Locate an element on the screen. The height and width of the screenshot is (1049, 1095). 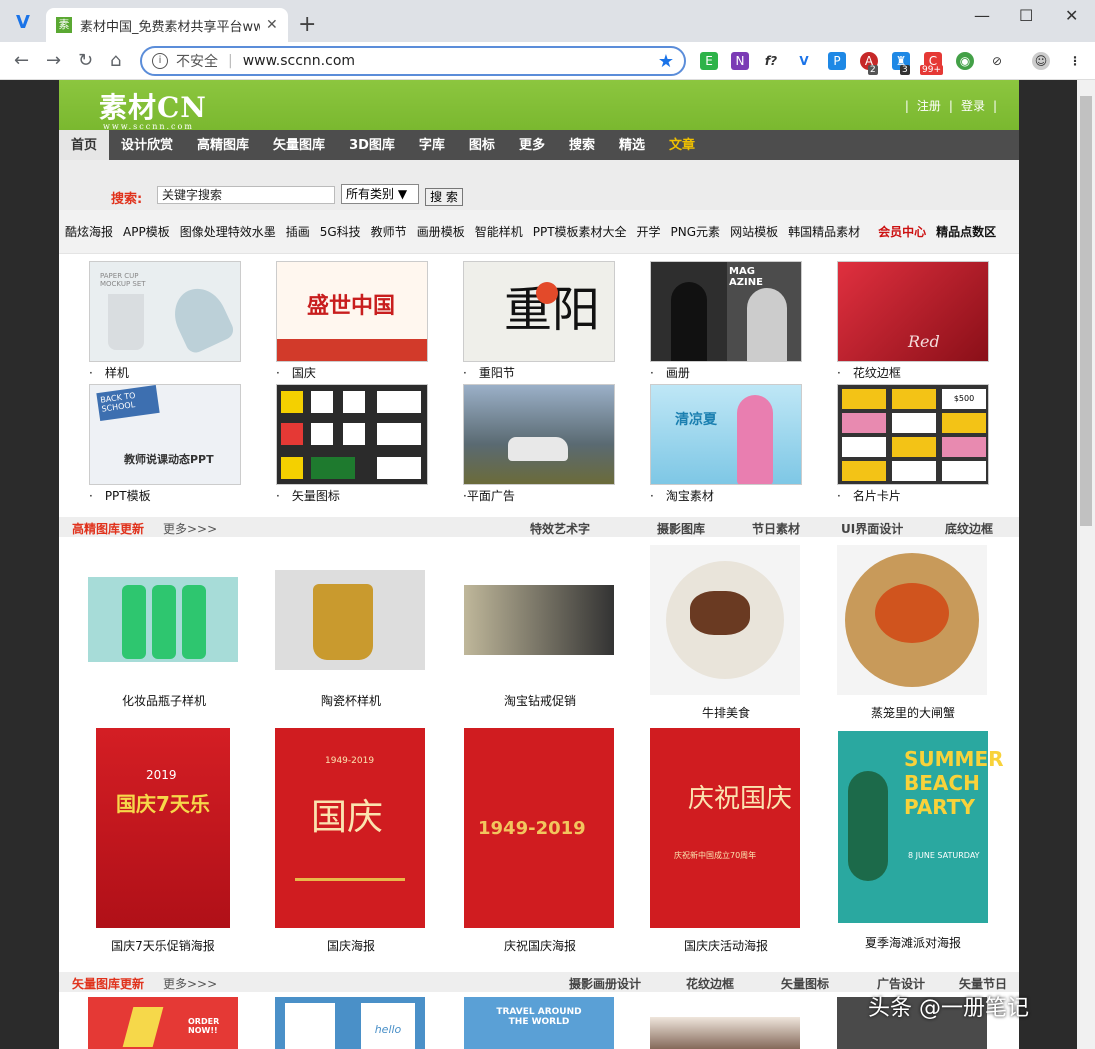
grid-card-mockup: PAPER CUP MOCKUP SET · 样机 is located at coordinates (165, 321).